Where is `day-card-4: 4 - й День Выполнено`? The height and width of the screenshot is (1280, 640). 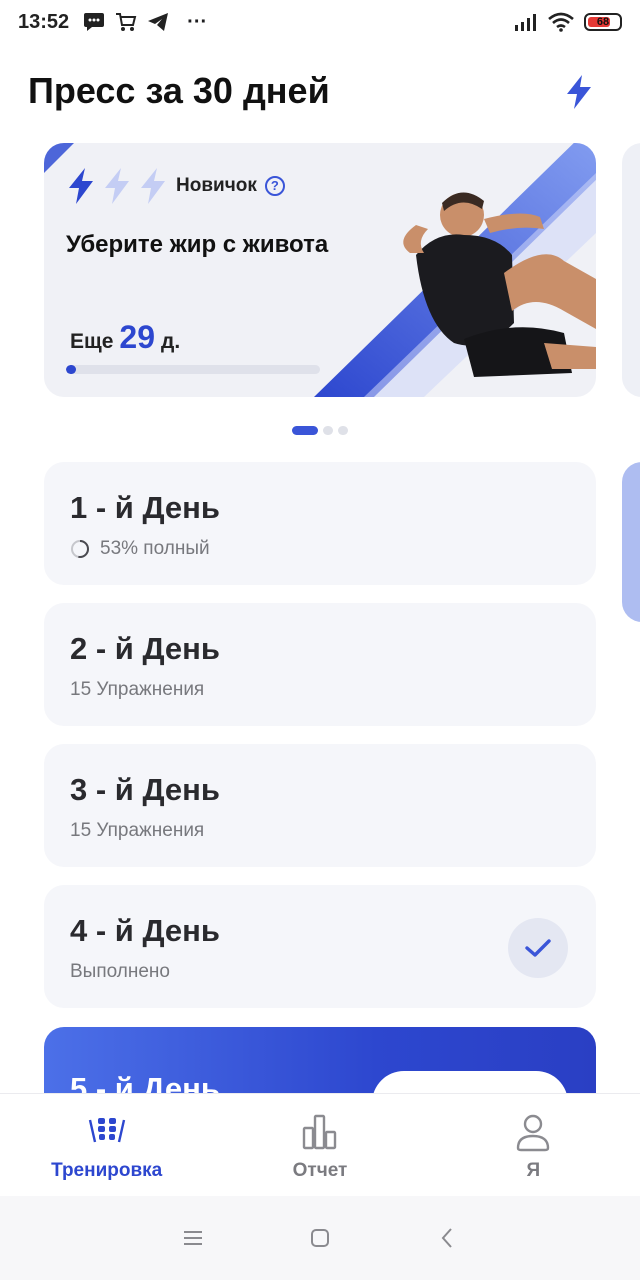 day-card-4: 4 - й День Выполнено is located at coordinates (320, 946).